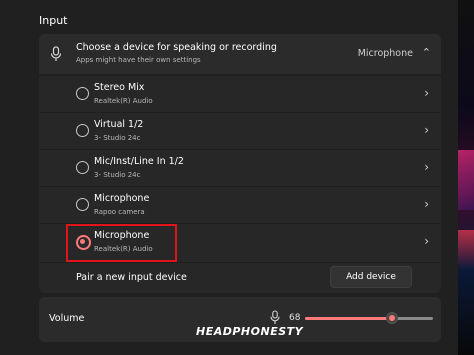  What do you see at coordinates (371, 277) in the screenshot?
I see `add-device-button: Add device` at bounding box center [371, 277].